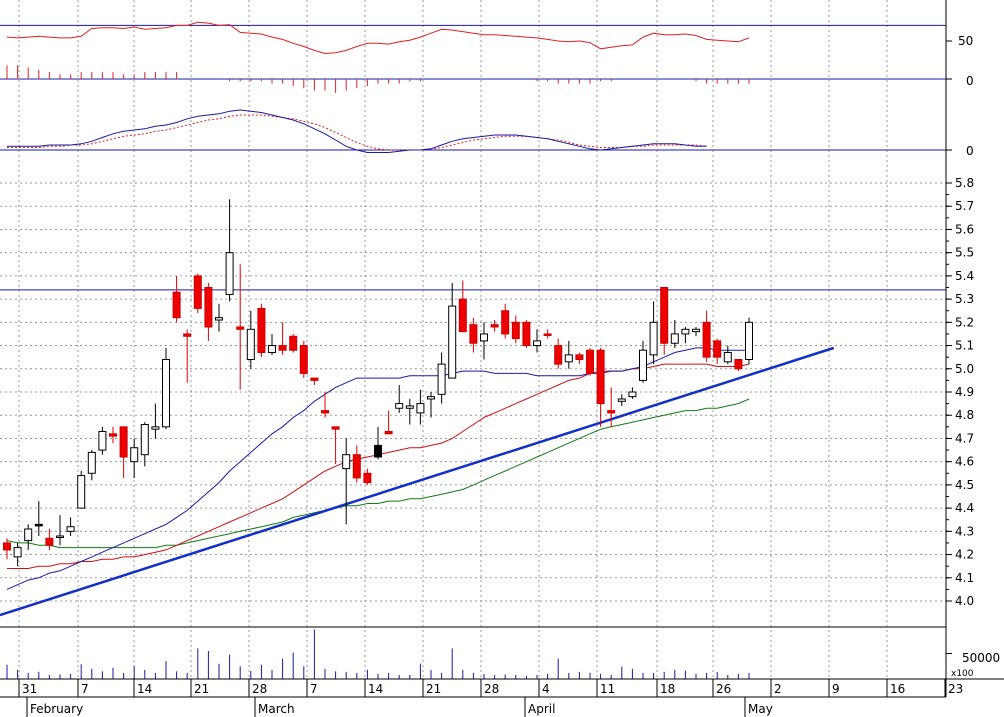 The image size is (1004, 717). Describe the element at coordinates (667, 689) in the screenshot. I see `day-label: 18` at that location.